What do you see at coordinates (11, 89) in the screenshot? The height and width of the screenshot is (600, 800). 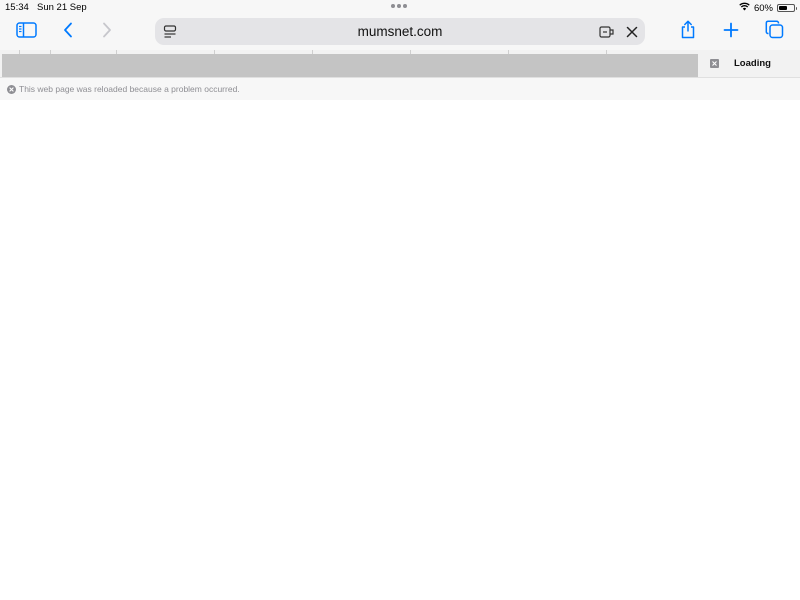 I see `error-icon` at bounding box center [11, 89].